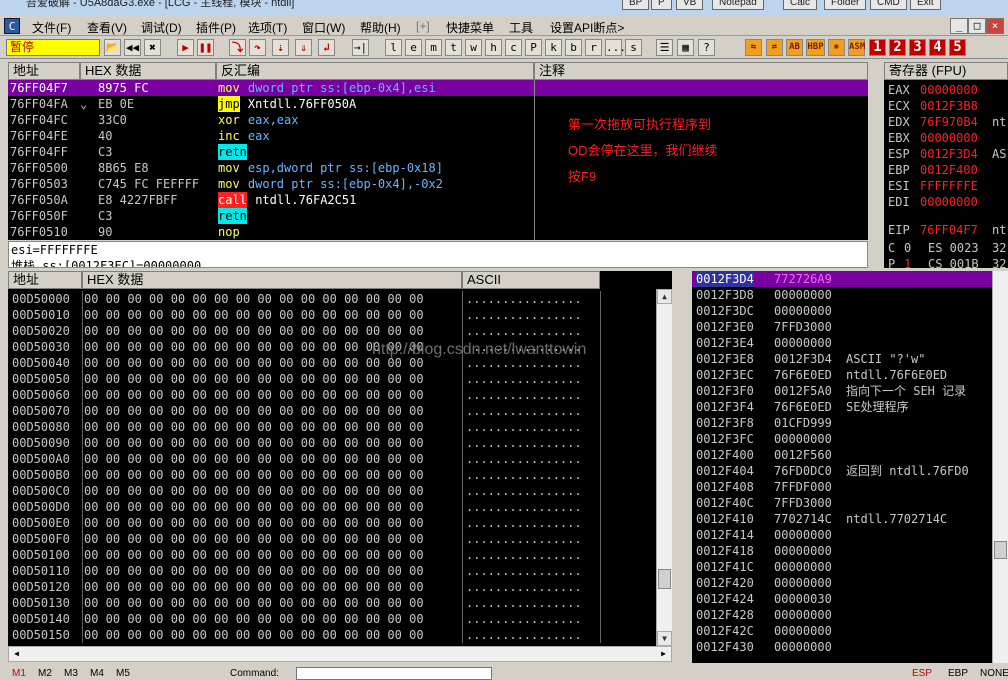  What do you see at coordinates (946, 90) in the screenshot?
I see `register-row: EAX 00000000` at bounding box center [946, 90].